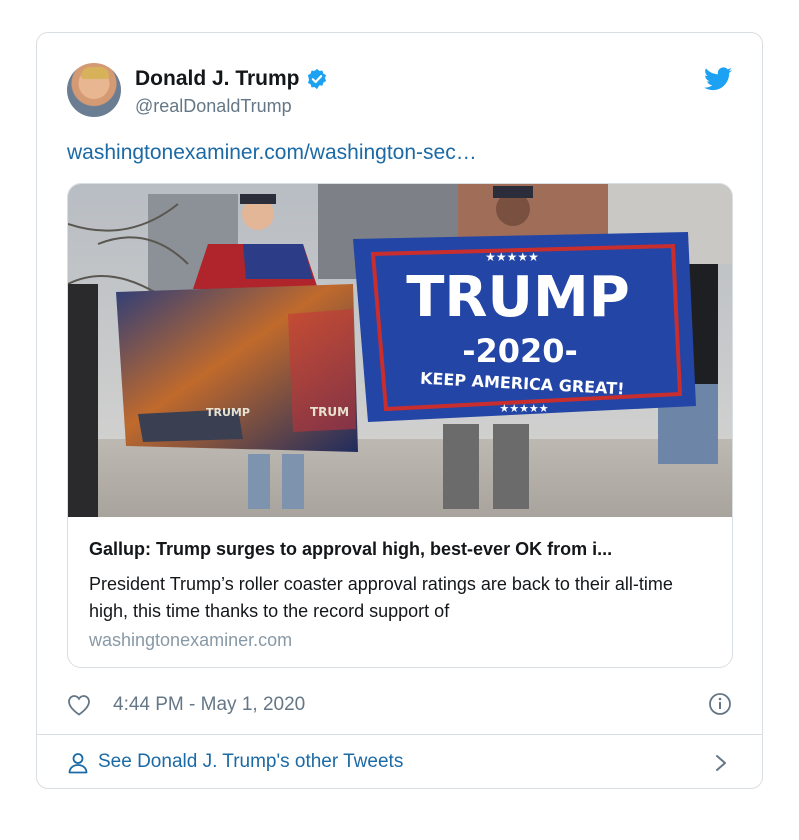 This screenshot has width=799, height=840. I want to click on left-flag-text-1: TRUMP, so click(228, 412).